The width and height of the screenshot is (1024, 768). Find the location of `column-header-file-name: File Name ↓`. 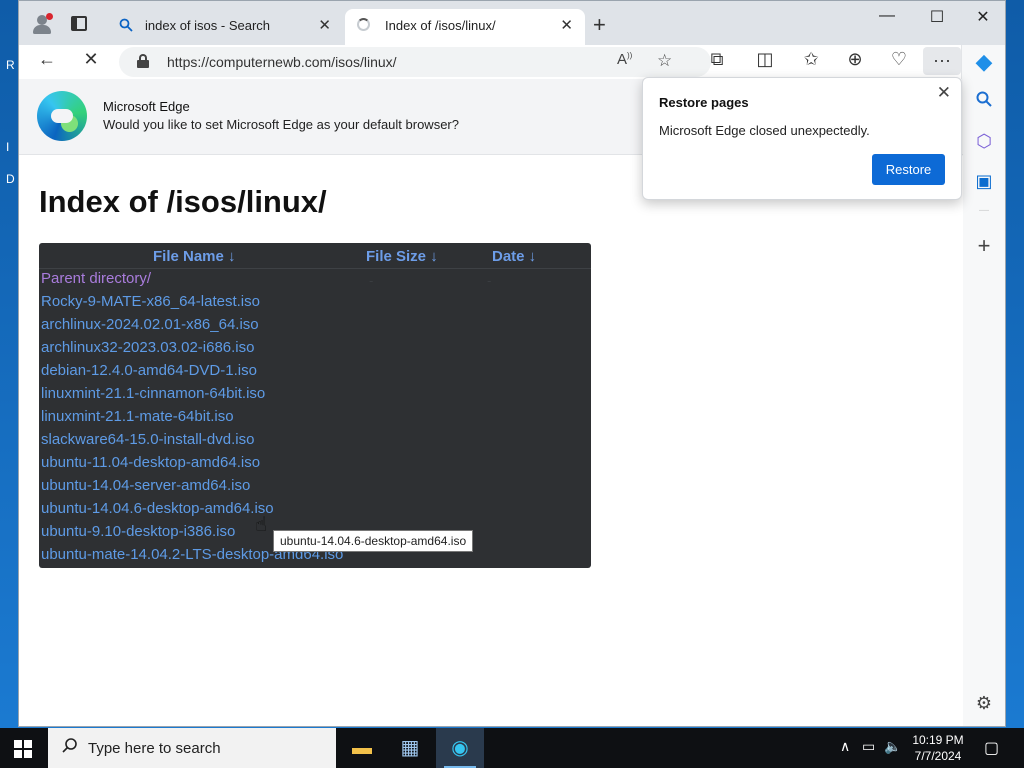

column-header-file-name: File Name ↓ is located at coordinates (194, 256).